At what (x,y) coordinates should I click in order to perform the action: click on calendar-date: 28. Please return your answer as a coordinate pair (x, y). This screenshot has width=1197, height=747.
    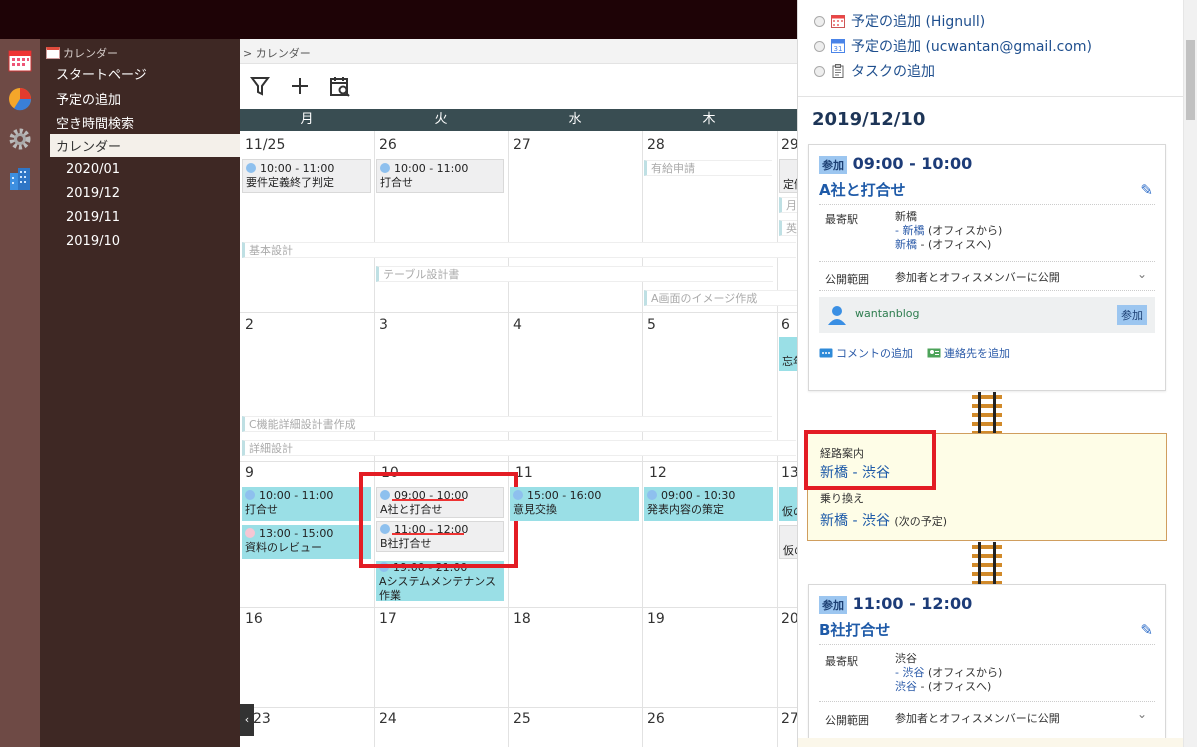
    Looking at the image, I should click on (656, 145).